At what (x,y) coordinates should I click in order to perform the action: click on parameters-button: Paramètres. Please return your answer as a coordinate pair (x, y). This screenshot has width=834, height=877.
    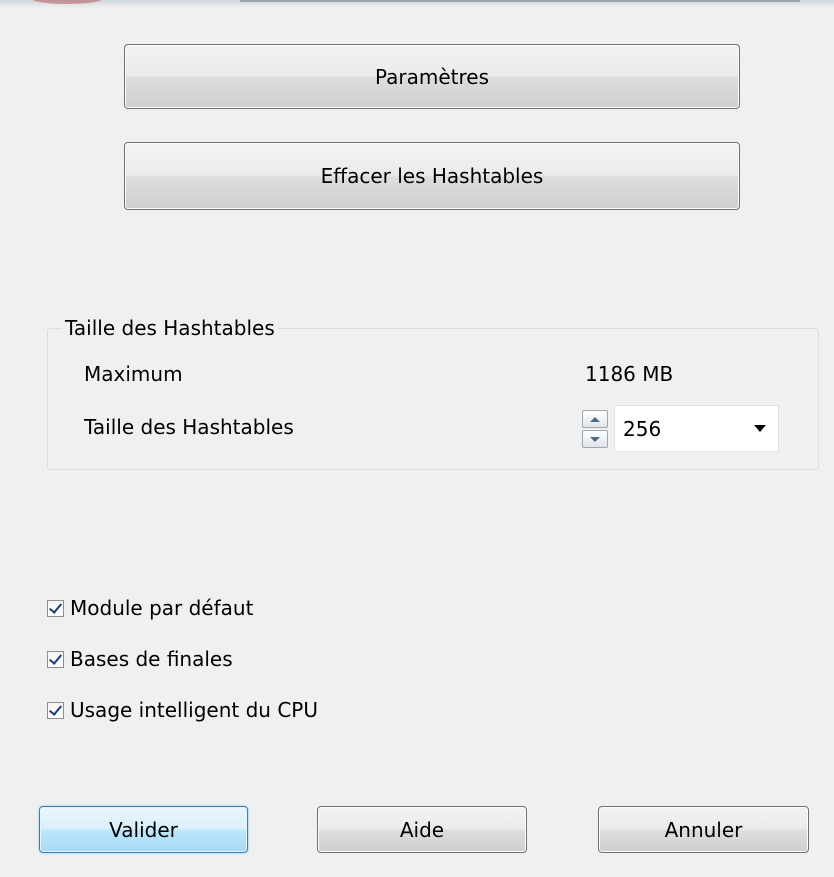
    Looking at the image, I should click on (432, 76).